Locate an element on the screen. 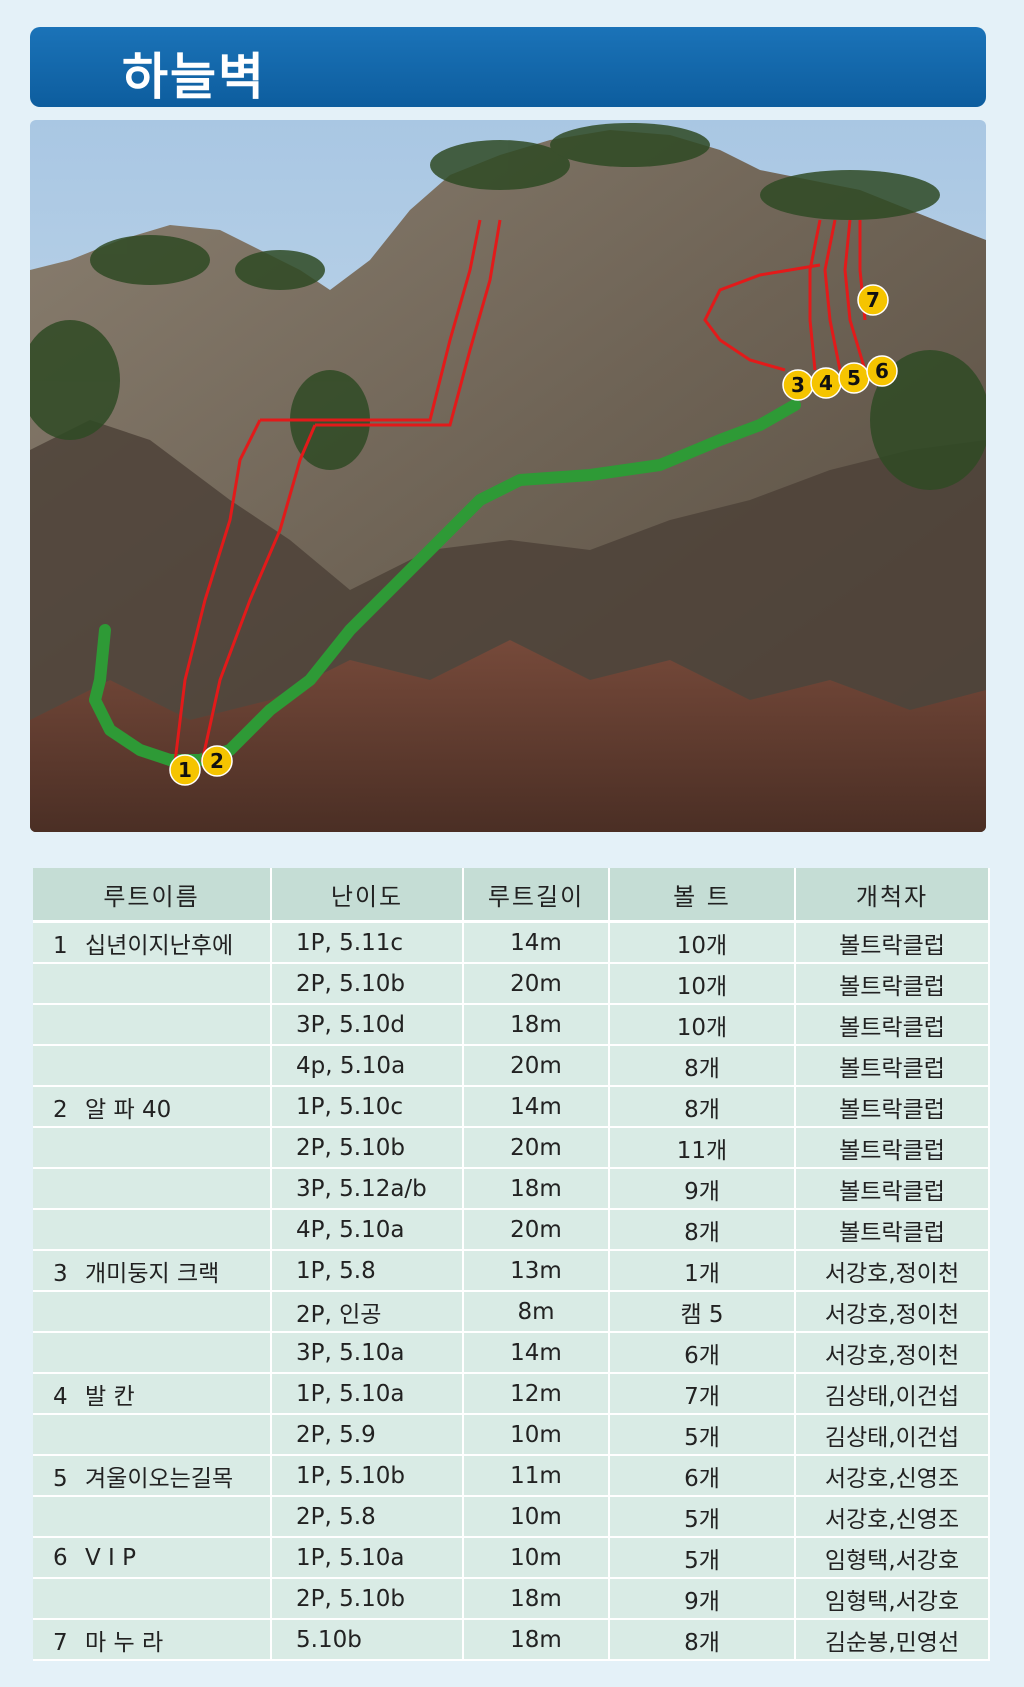 This screenshot has width=1024, height=1687. bolts-cell: 9개 is located at coordinates (702, 1599).